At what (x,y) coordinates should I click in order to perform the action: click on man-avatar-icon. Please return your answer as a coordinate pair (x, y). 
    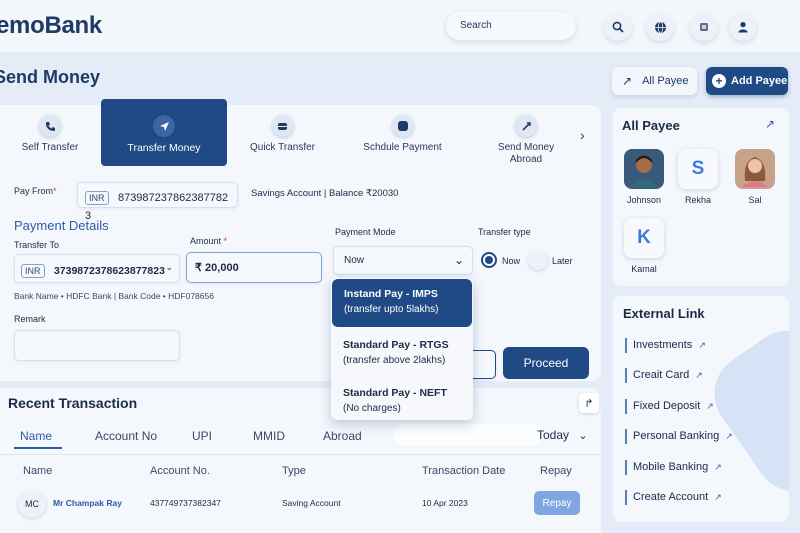
    Looking at the image, I should click on (644, 169).